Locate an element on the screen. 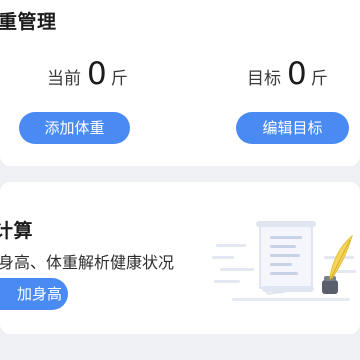 This screenshot has height=360, width=360. target-weight-value: 0 is located at coordinates (297, 74).